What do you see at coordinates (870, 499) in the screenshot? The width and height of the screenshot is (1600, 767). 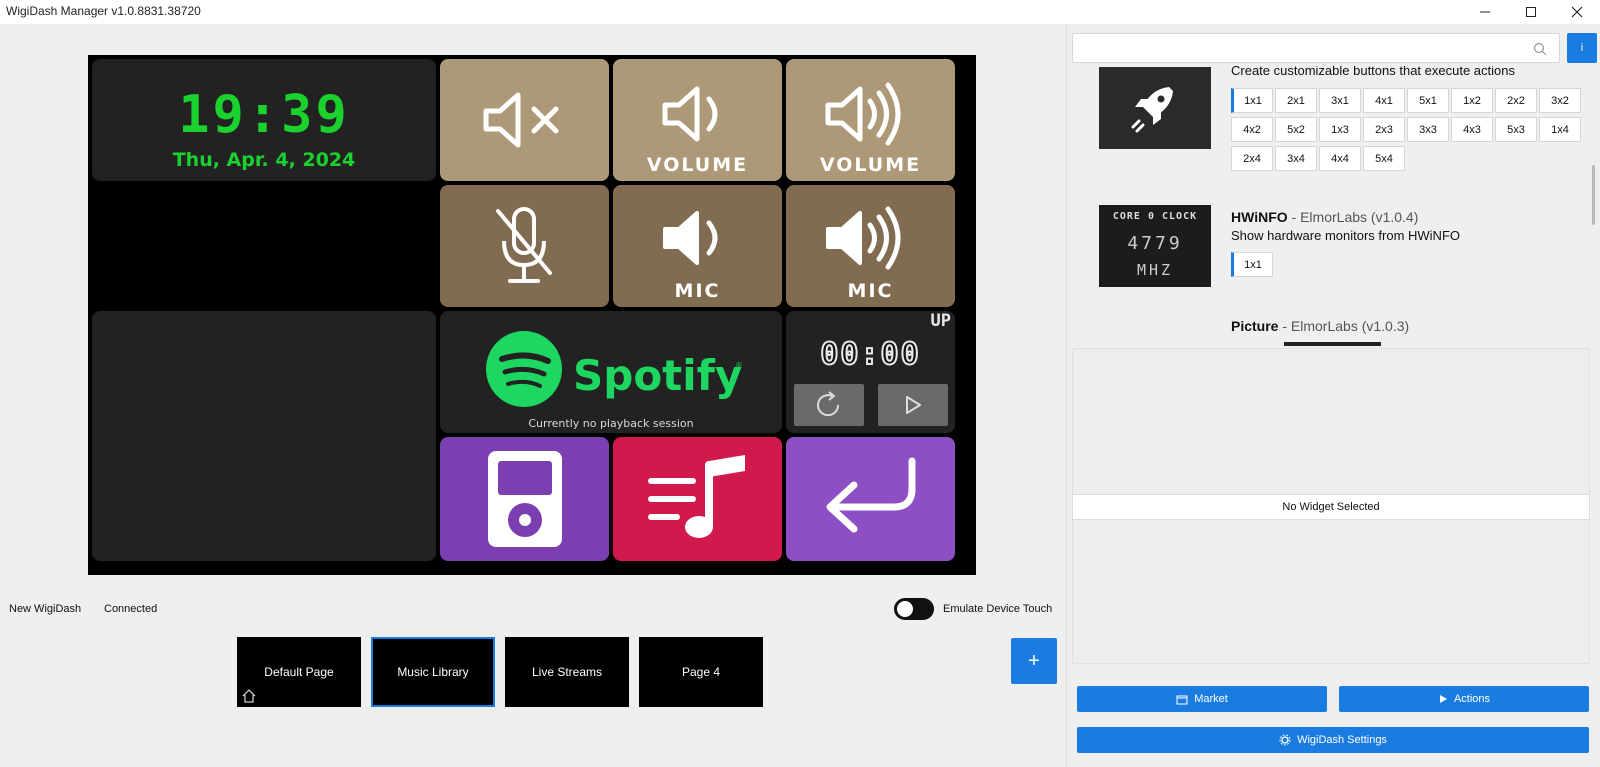 I see `back-tile` at bounding box center [870, 499].